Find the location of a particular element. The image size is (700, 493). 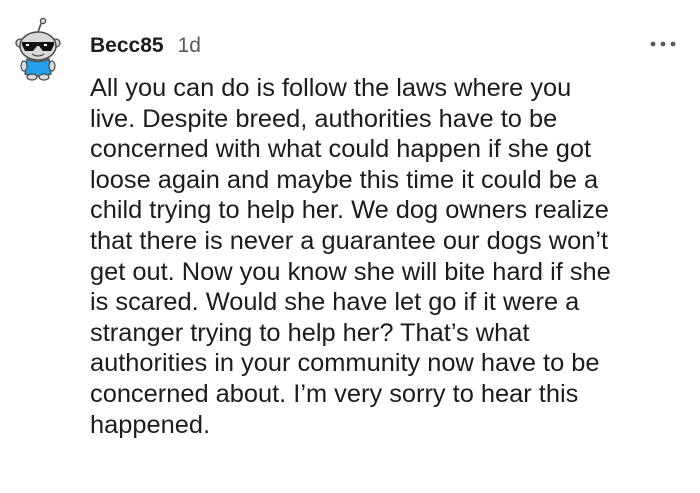

more-horizontal-icon is located at coordinates (663, 44).